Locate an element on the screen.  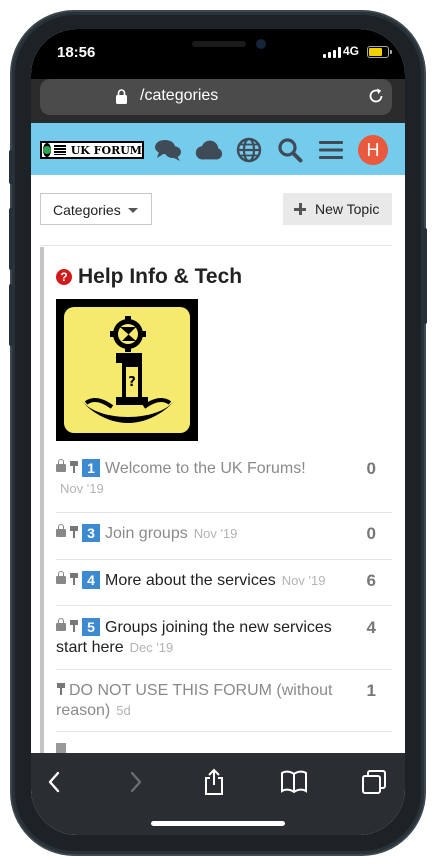
browser-chrome: /categories is located at coordinates (218, 101).